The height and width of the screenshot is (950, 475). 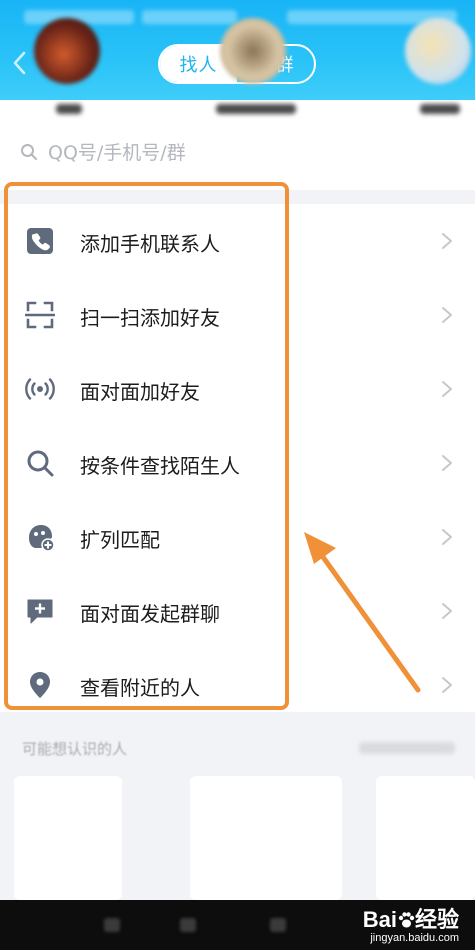 What do you see at coordinates (237, 389) in the screenshot?
I see `menu-item-face-to-face-add: 面对面加好友` at bounding box center [237, 389].